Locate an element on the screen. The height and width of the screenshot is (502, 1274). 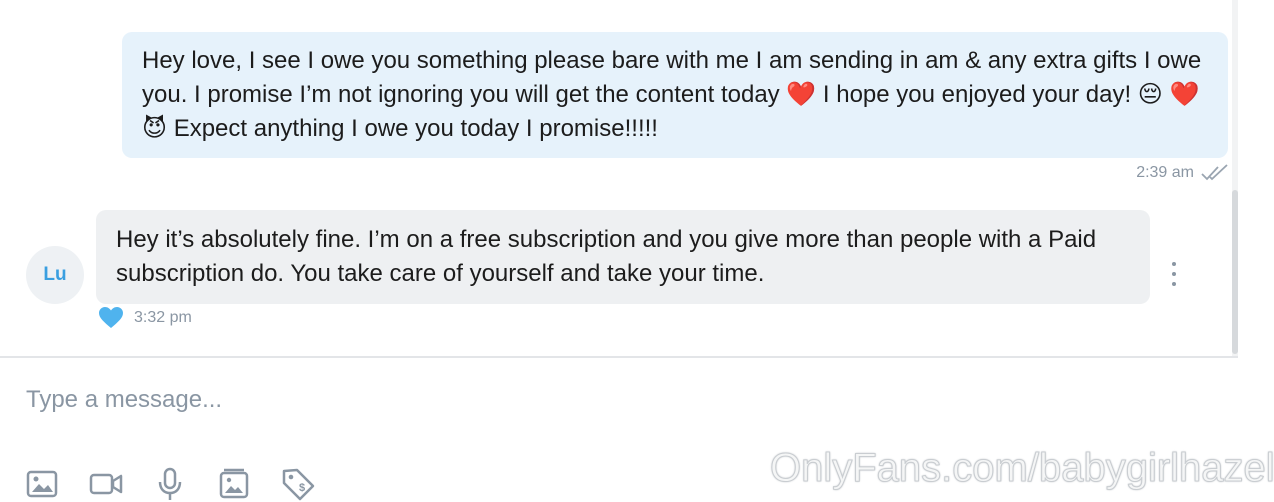
double-check-icon is located at coordinates (1214, 172).